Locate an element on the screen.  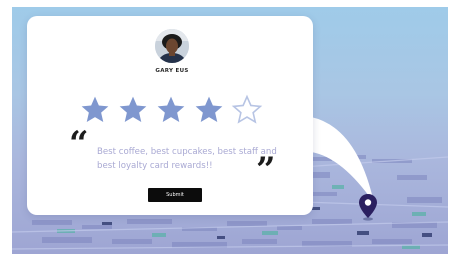
submit-button: Submit is located at coordinates (175, 195).